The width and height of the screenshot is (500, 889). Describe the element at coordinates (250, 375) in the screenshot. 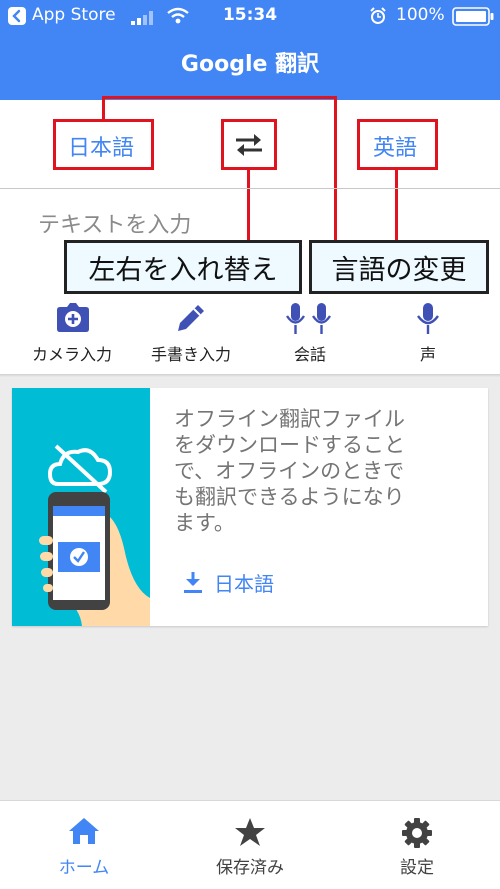

I see `panel-shadow` at that location.